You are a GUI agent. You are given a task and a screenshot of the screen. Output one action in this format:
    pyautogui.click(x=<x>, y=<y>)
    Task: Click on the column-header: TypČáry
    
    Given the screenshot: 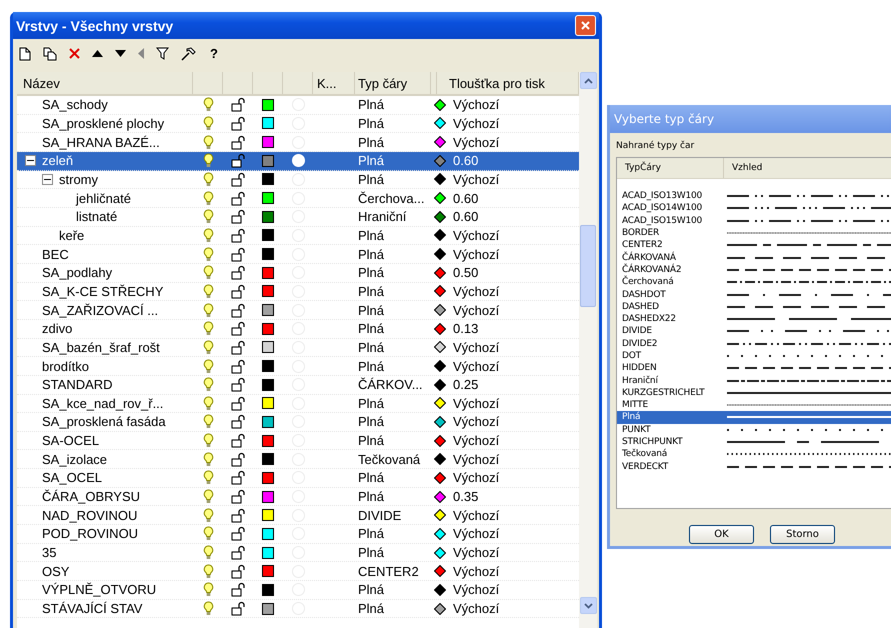 What is the action you would take?
    pyautogui.click(x=670, y=168)
    